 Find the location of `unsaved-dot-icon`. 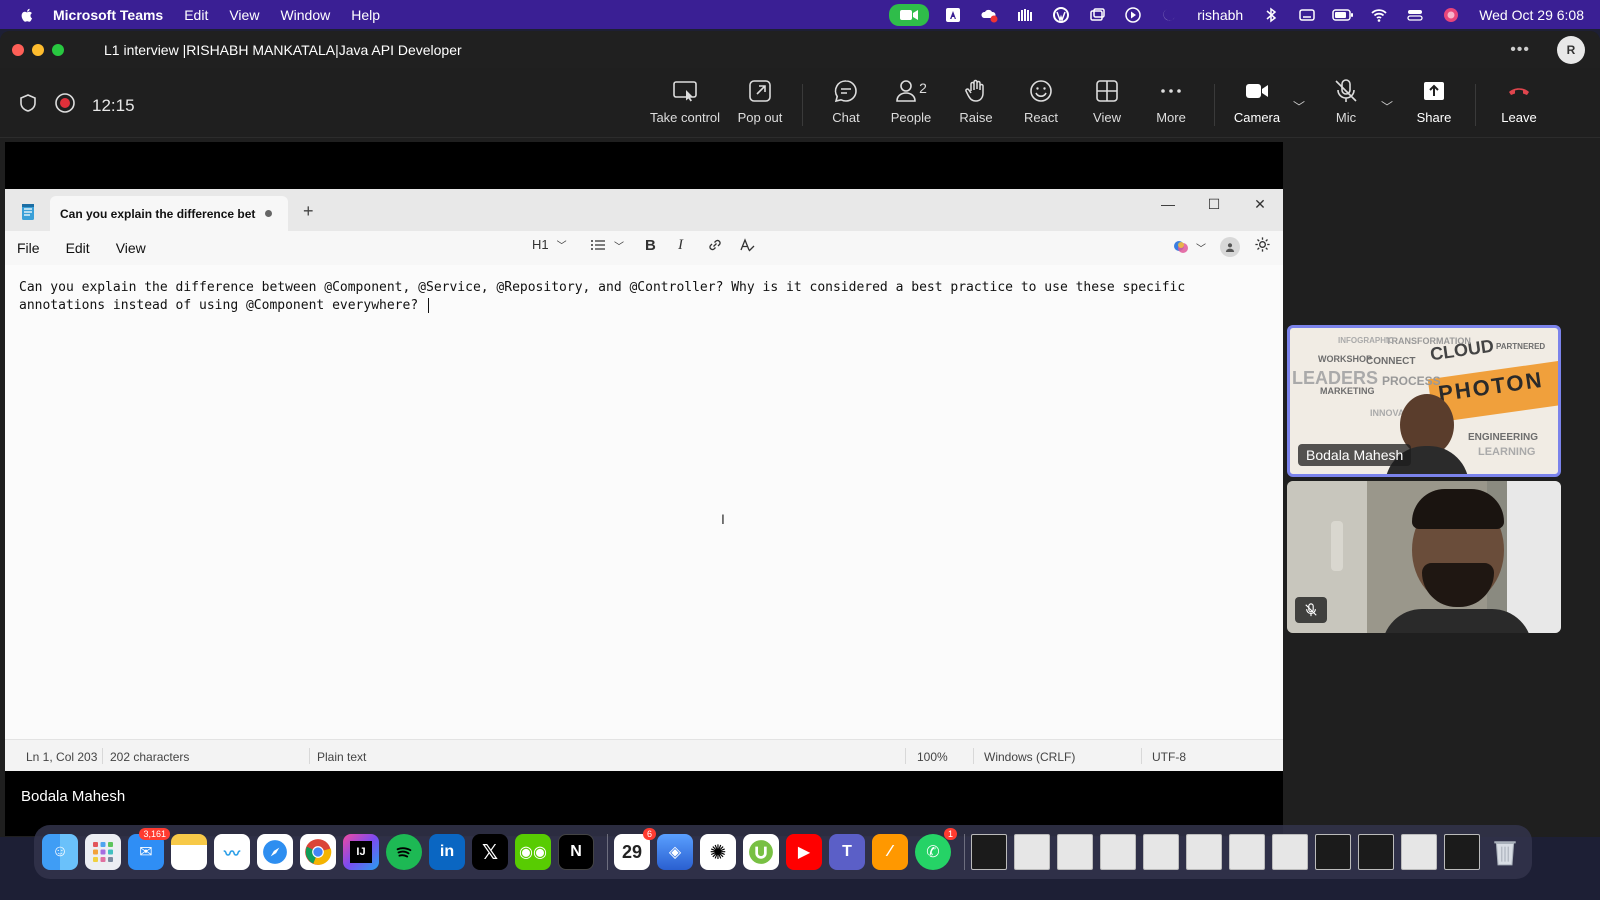

unsaved-dot-icon is located at coordinates (268, 213).